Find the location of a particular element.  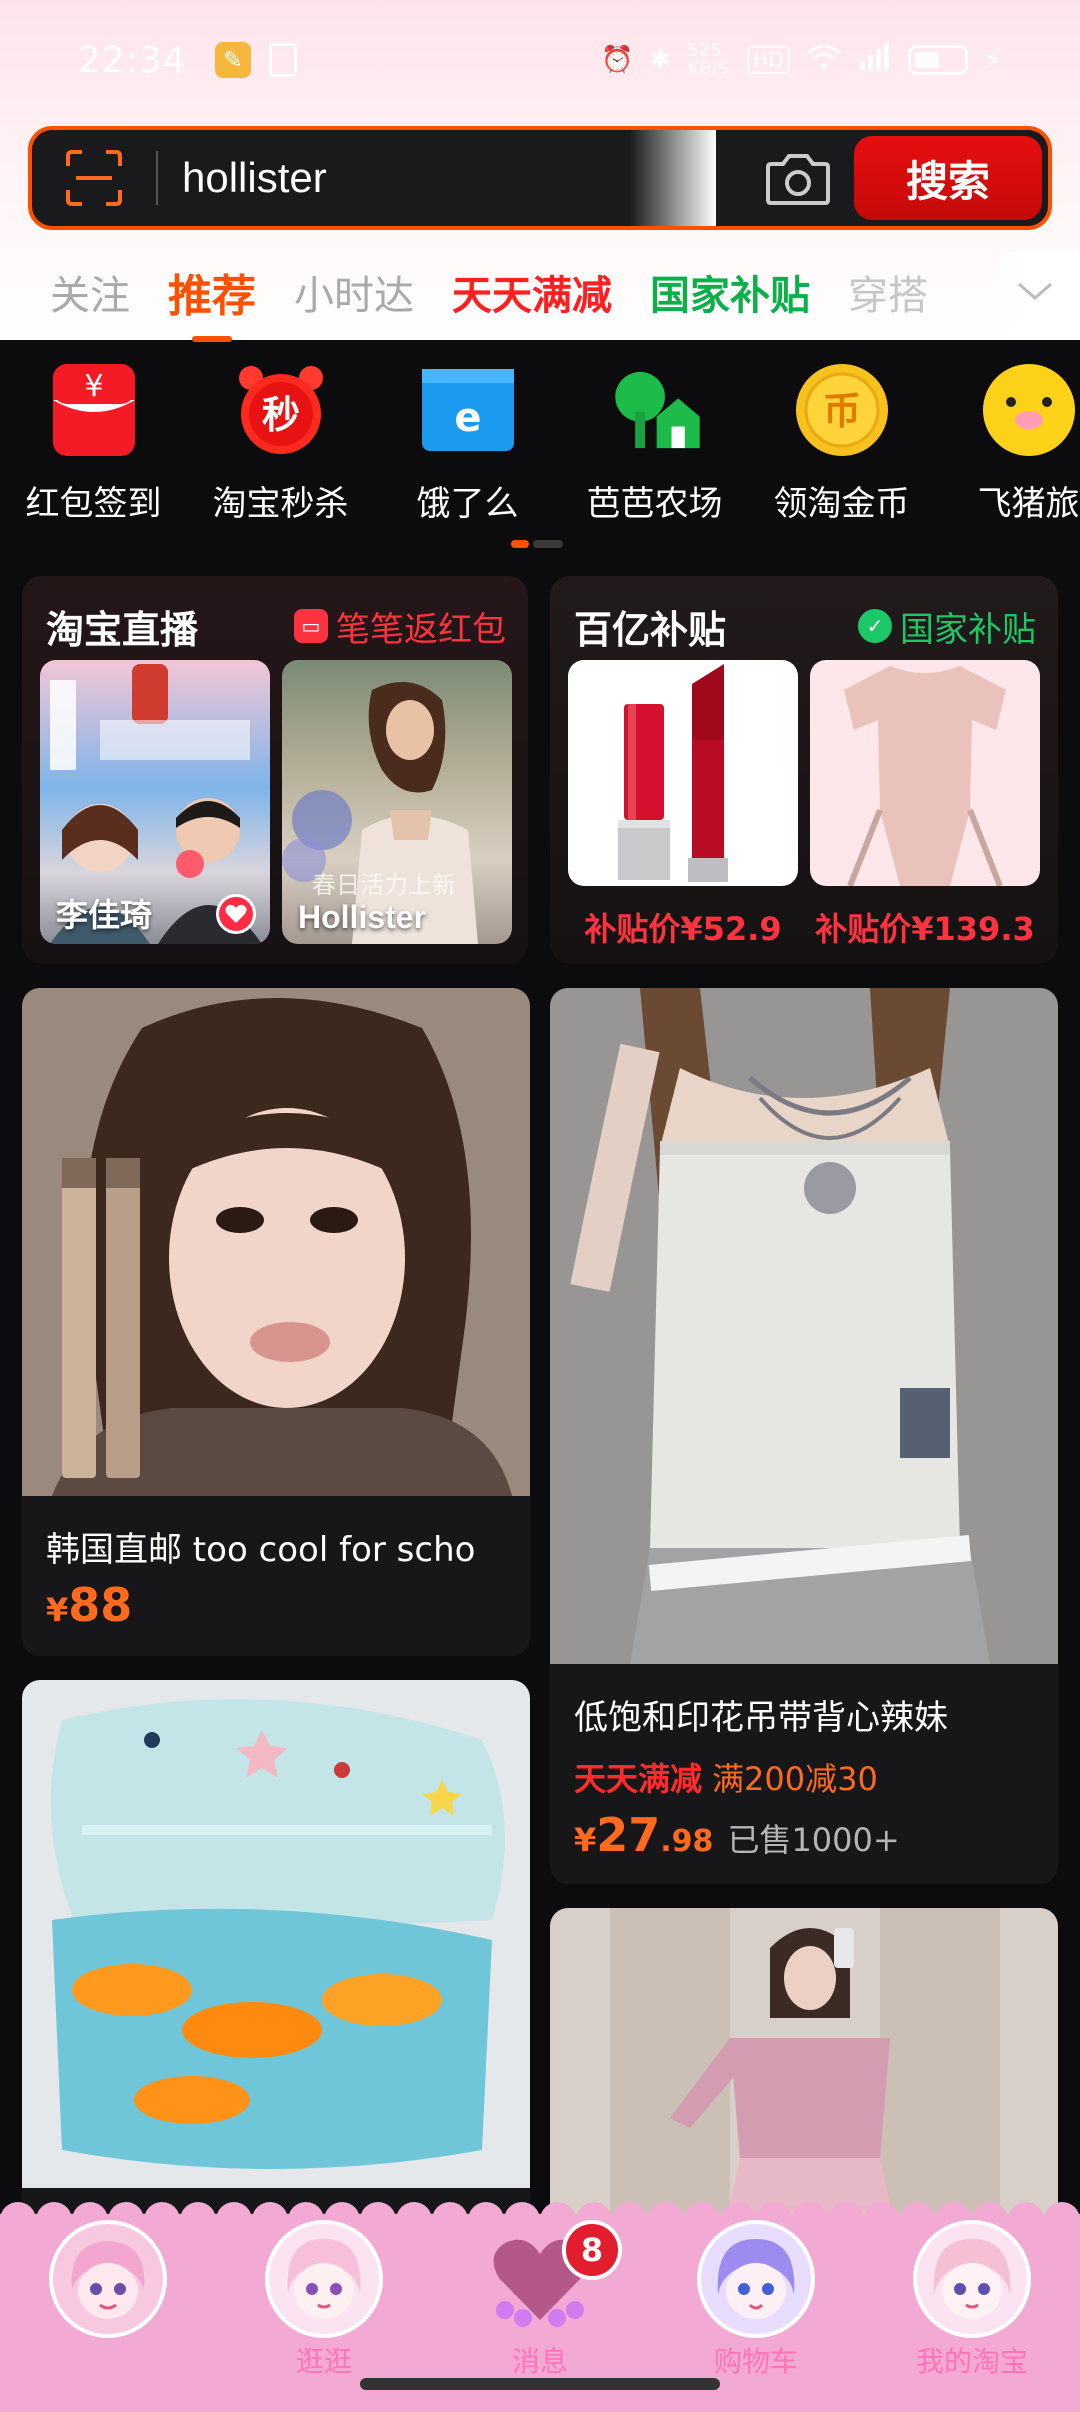

quick-entry-red-packet: ¥ 红包签到 is located at coordinates (93, 447).